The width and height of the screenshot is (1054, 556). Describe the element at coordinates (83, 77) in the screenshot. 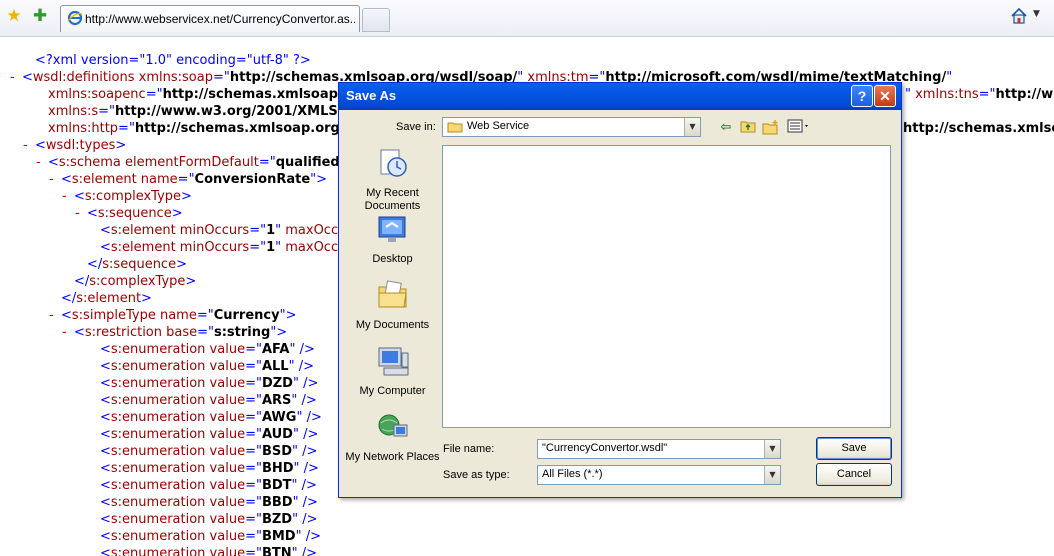

I see `xml-token: wsdl:definitions` at that location.